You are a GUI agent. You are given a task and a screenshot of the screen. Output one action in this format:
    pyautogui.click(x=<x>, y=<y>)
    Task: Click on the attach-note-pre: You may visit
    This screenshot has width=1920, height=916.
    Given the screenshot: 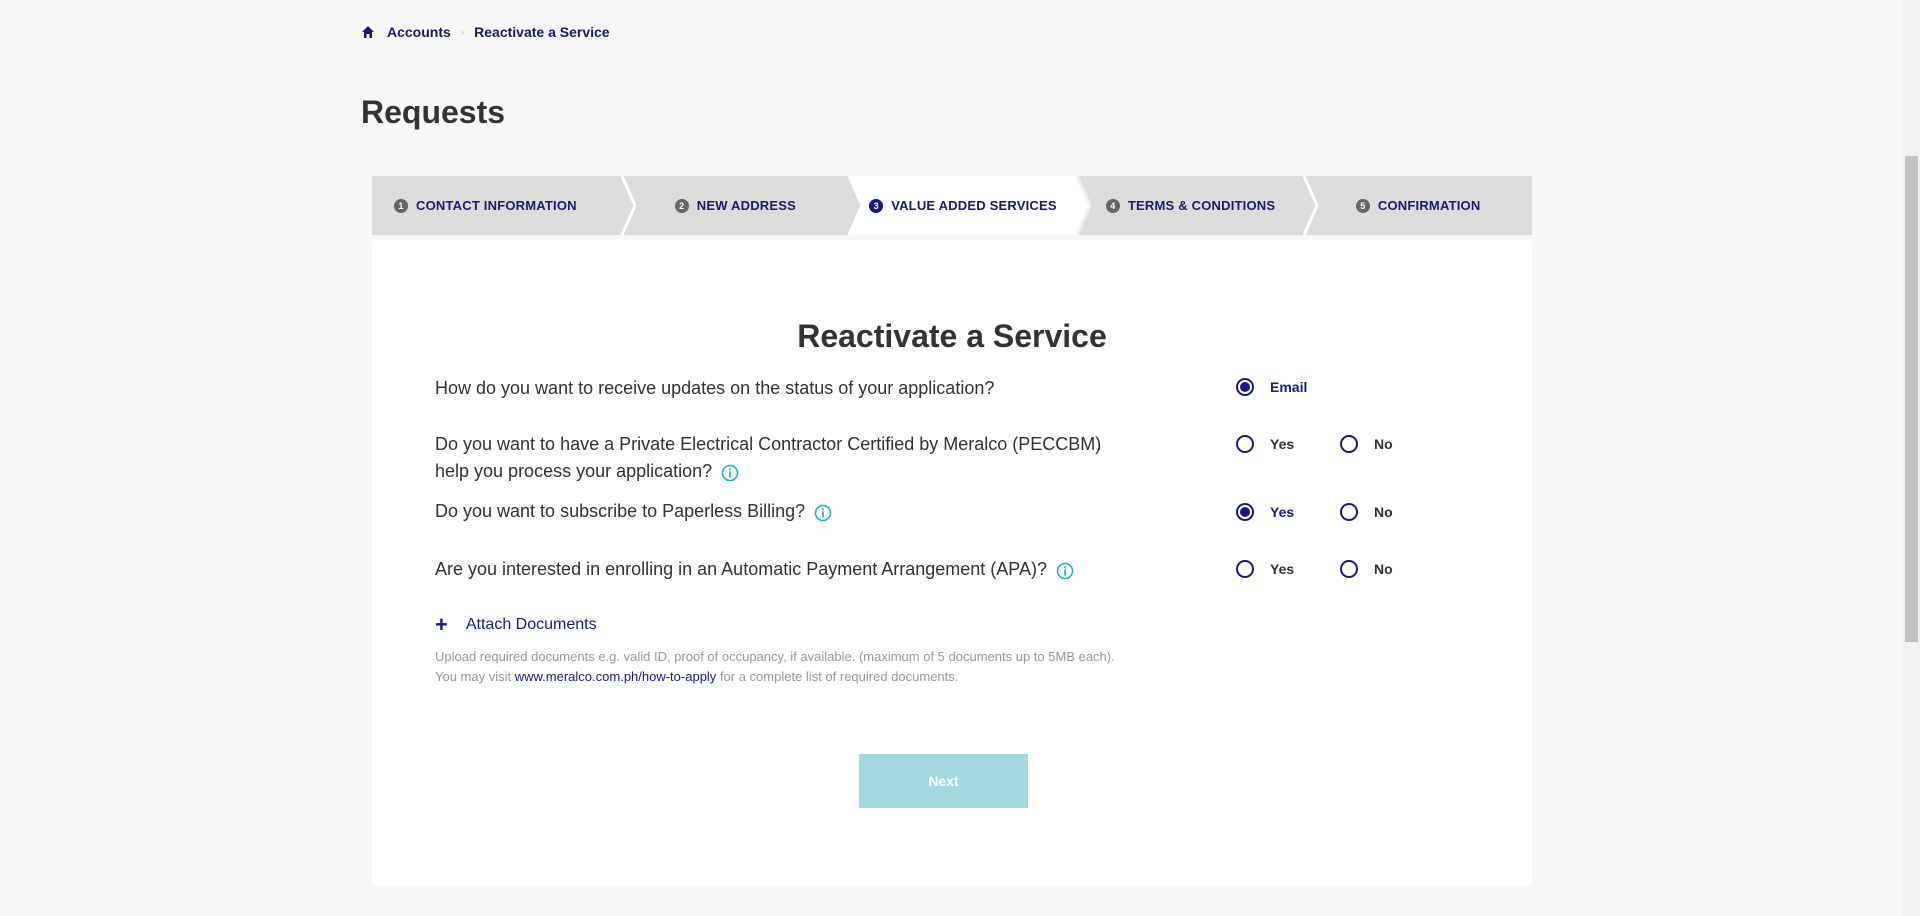 What is the action you would take?
    pyautogui.click(x=473, y=676)
    